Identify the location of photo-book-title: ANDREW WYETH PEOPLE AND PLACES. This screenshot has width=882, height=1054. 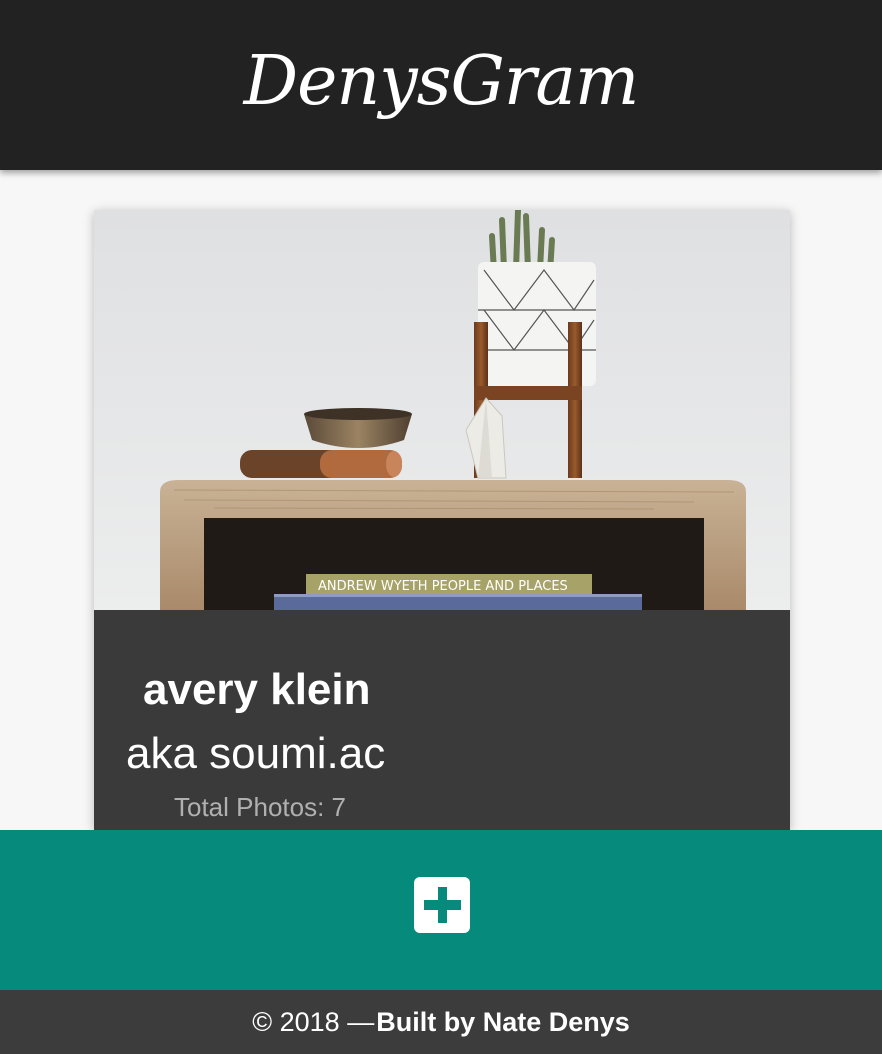
(443, 586).